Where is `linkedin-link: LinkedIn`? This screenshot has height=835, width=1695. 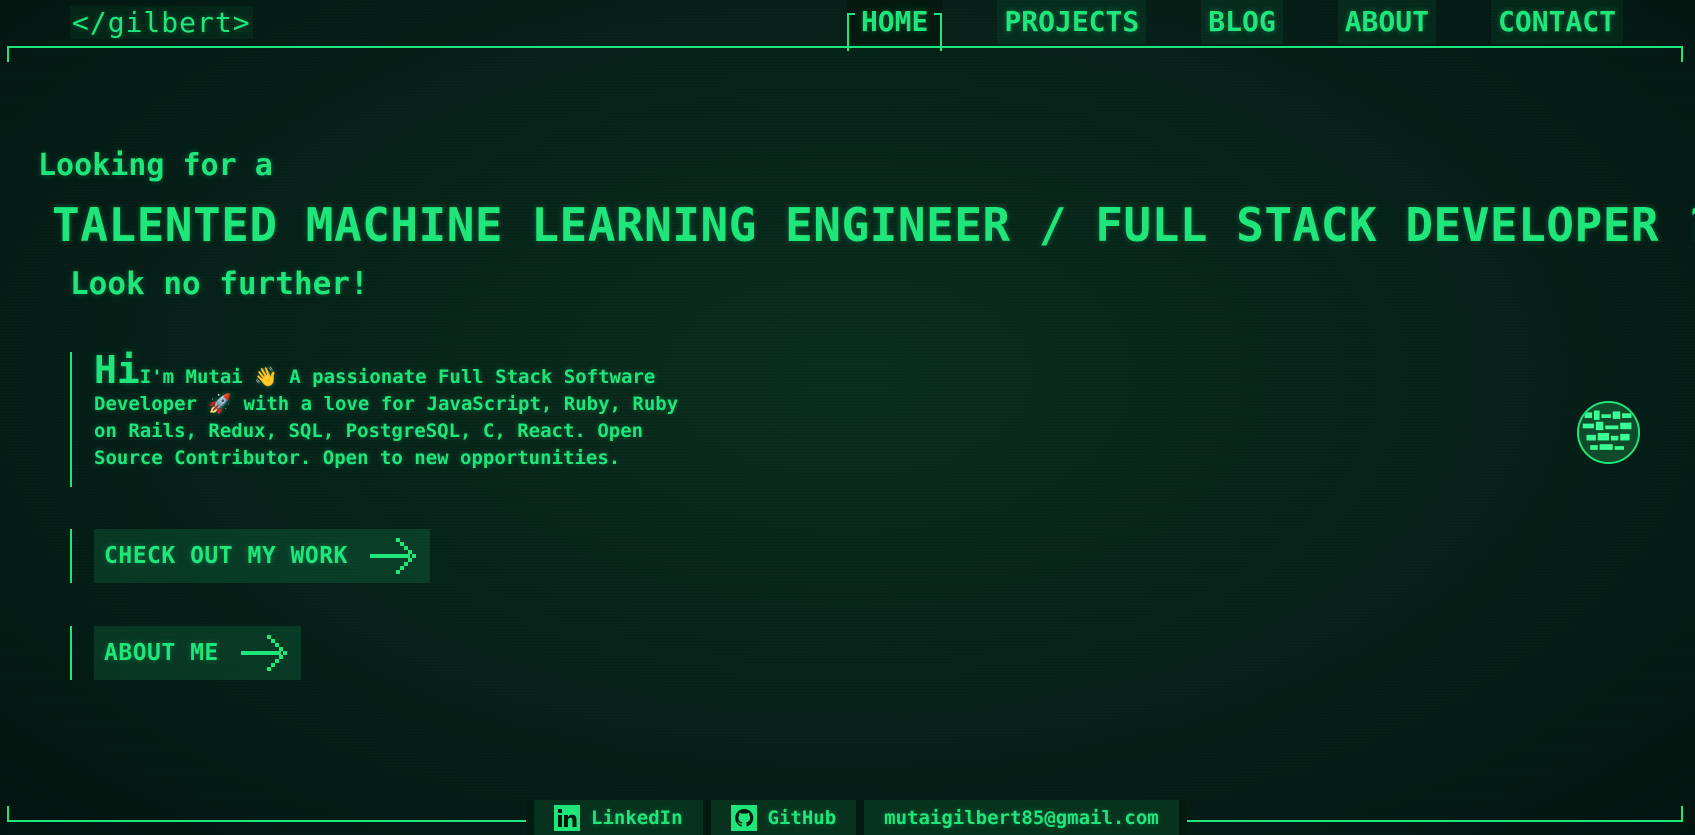
linkedin-link: LinkedIn is located at coordinates (618, 817).